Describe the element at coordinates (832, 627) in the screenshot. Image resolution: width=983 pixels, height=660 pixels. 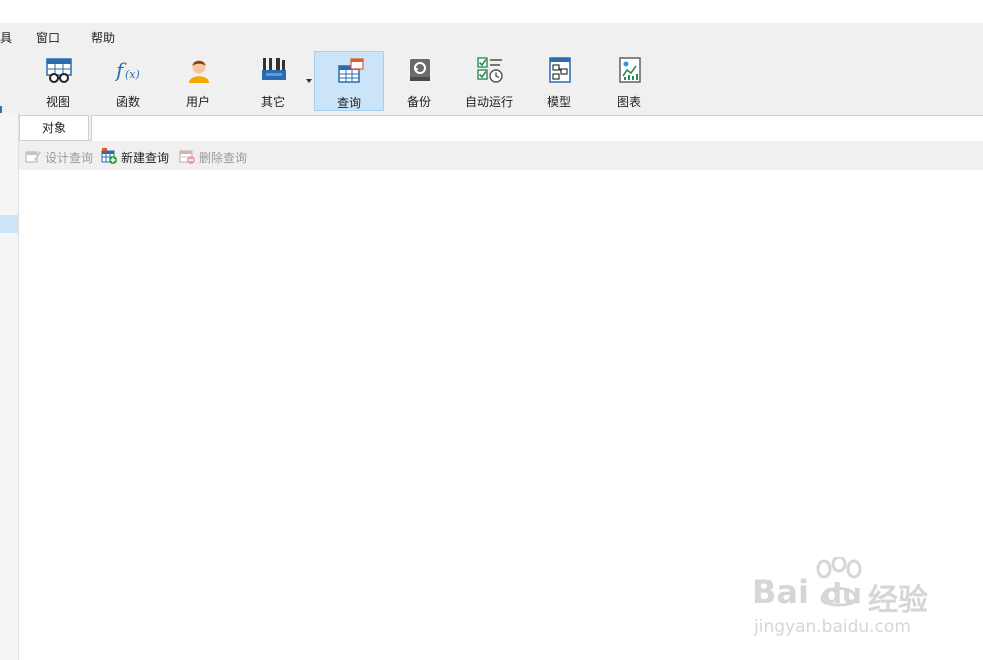
I see `watermark-url: jingyan.baidu.com` at that location.